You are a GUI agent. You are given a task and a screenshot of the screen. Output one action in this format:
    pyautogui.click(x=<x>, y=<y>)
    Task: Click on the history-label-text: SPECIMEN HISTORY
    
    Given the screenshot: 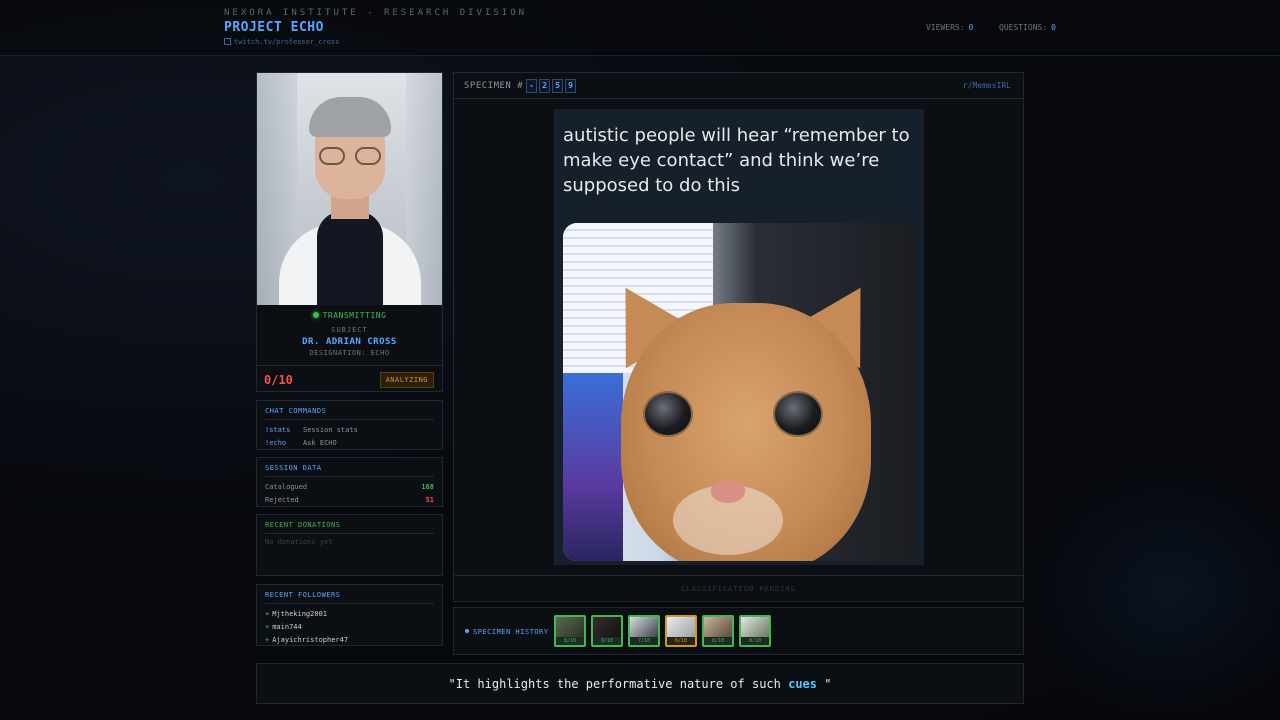 What is the action you would take?
    pyautogui.click(x=511, y=632)
    